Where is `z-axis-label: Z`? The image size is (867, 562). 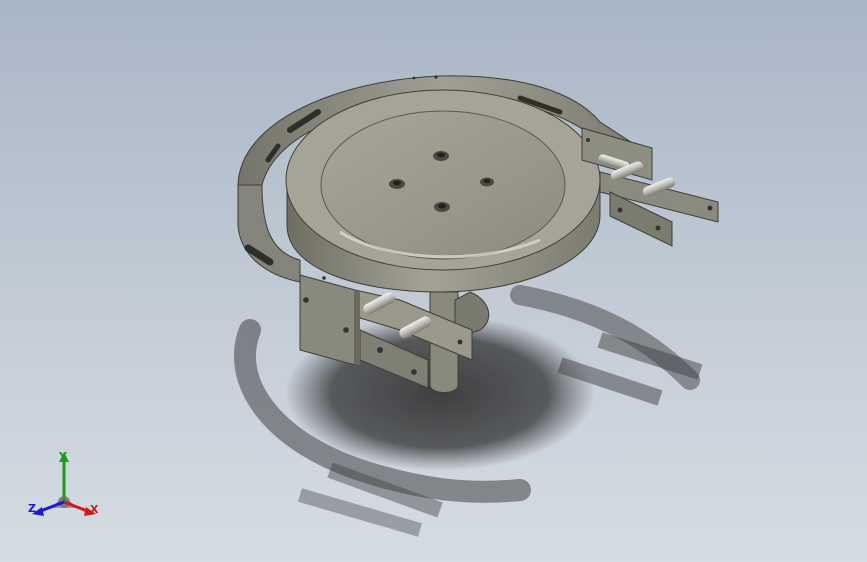 z-axis-label: Z is located at coordinates (32, 508).